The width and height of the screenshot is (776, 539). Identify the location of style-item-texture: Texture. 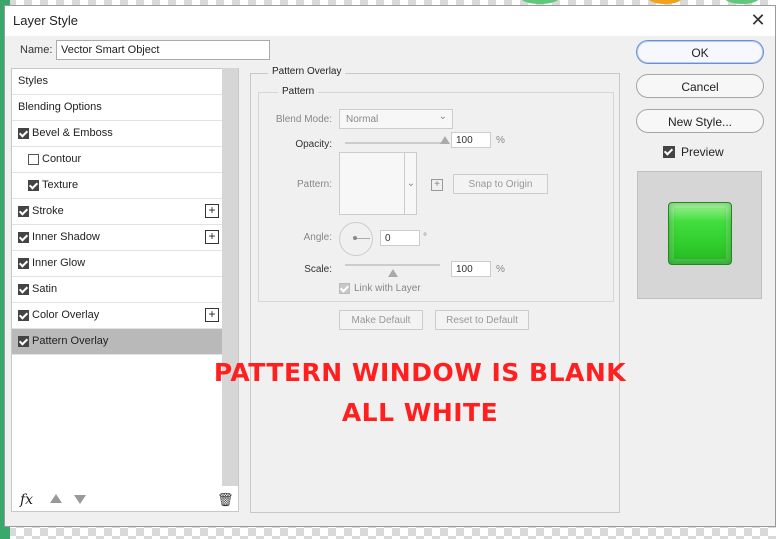
(117, 186).